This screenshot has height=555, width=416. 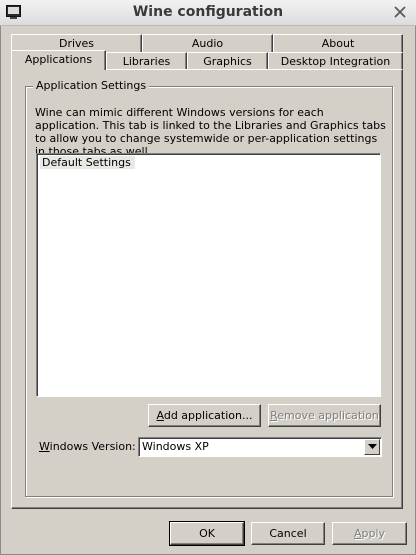 I want to click on apply-button: Apply, so click(x=369, y=533).